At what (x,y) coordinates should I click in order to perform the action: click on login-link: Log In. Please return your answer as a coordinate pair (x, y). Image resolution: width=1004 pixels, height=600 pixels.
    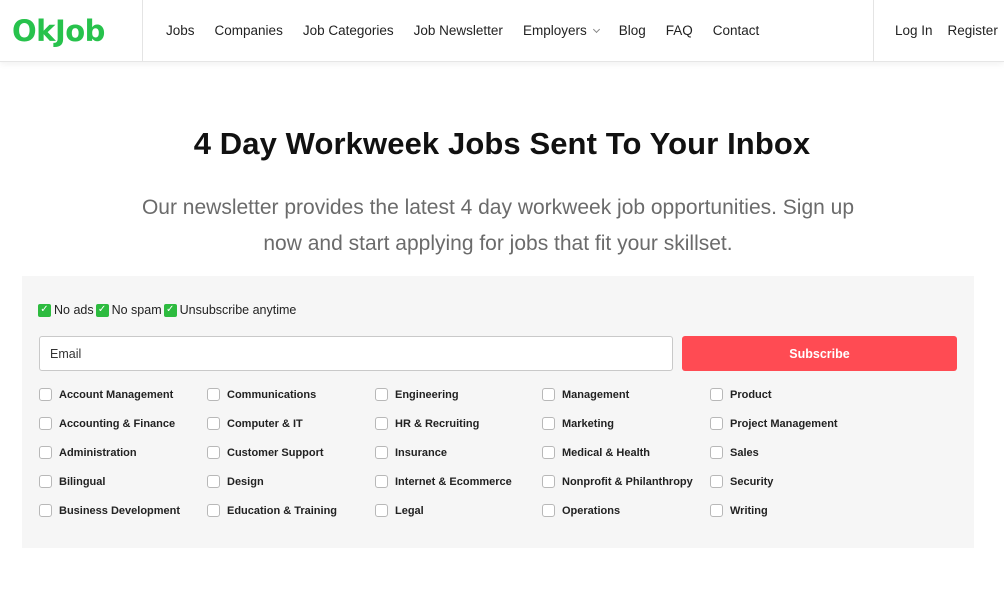
    Looking at the image, I should click on (914, 30).